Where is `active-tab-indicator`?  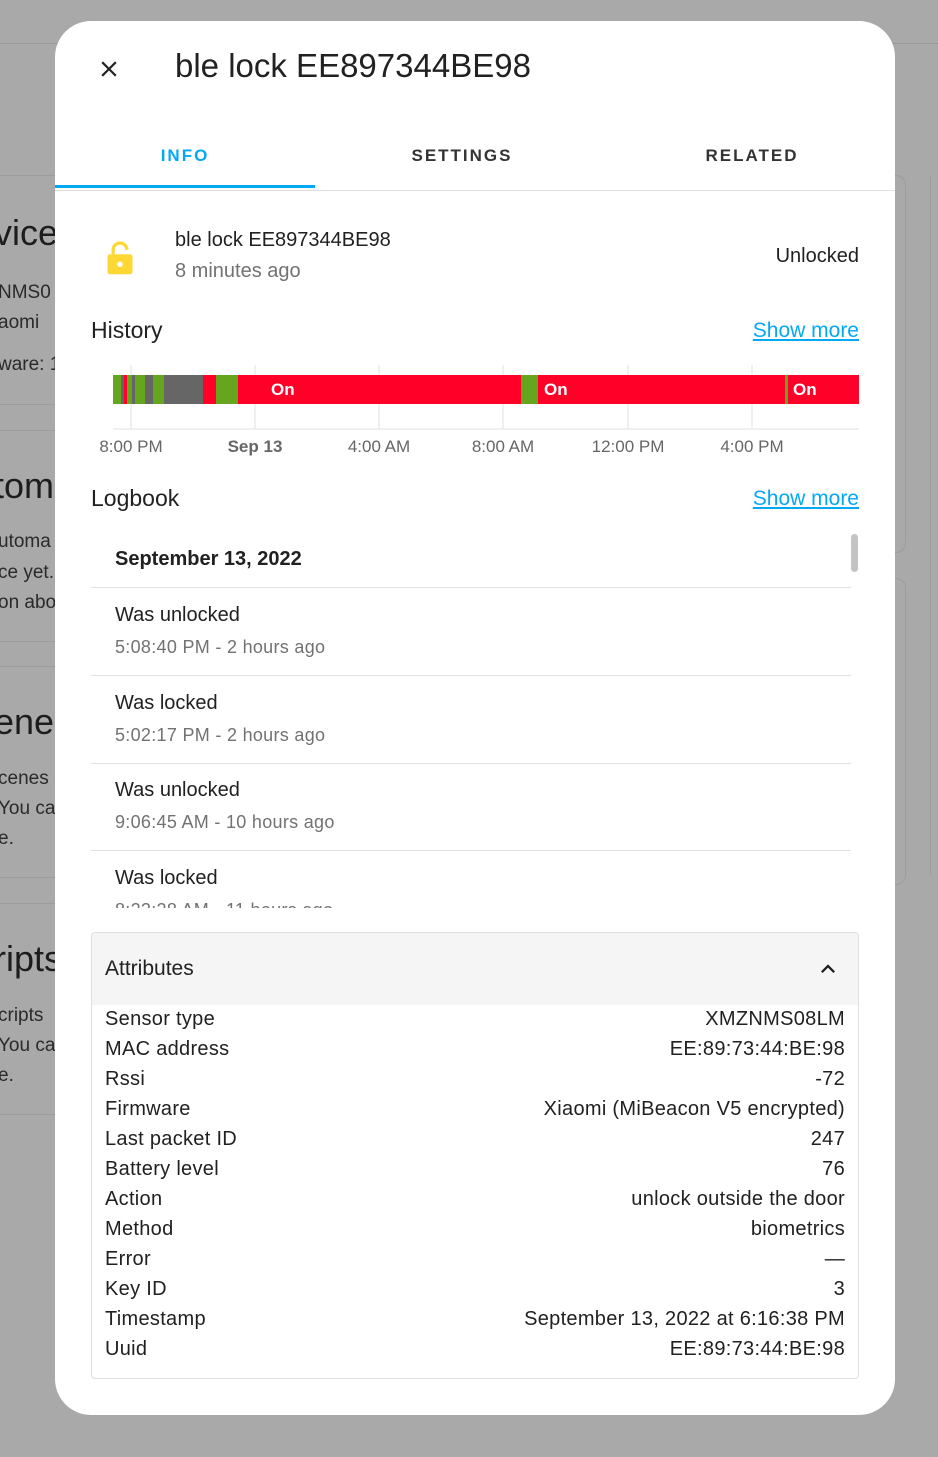
active-tab-indicator is located at coordinates (185, 186).